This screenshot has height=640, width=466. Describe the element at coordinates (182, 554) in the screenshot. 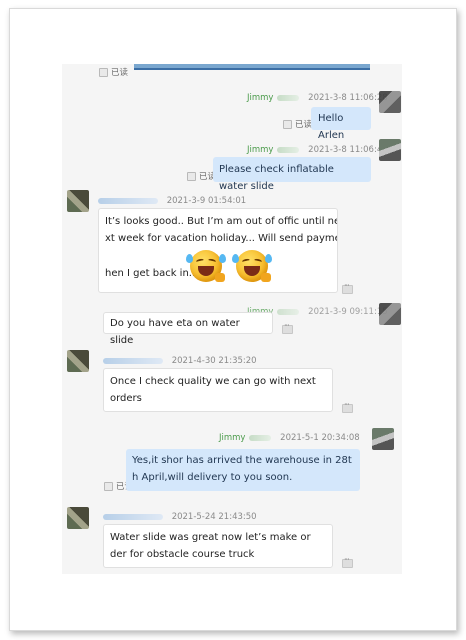

I see `message-line: der for obstacle course truck` at that location.